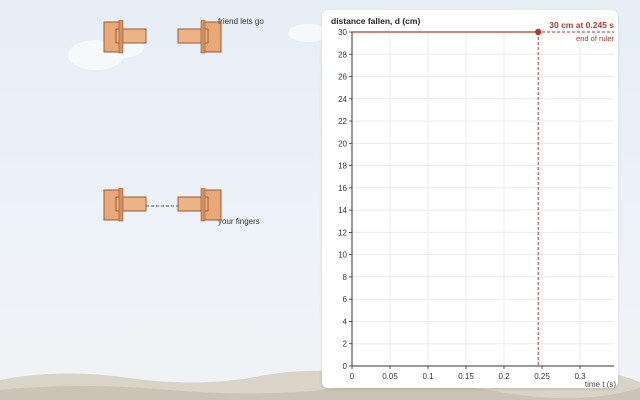 Image resolution: width=640 pixels, height=400 pixels. Describe the element at coordinates (342, 210) in the screenshot. I see `y-tick-label: 14` at that location.